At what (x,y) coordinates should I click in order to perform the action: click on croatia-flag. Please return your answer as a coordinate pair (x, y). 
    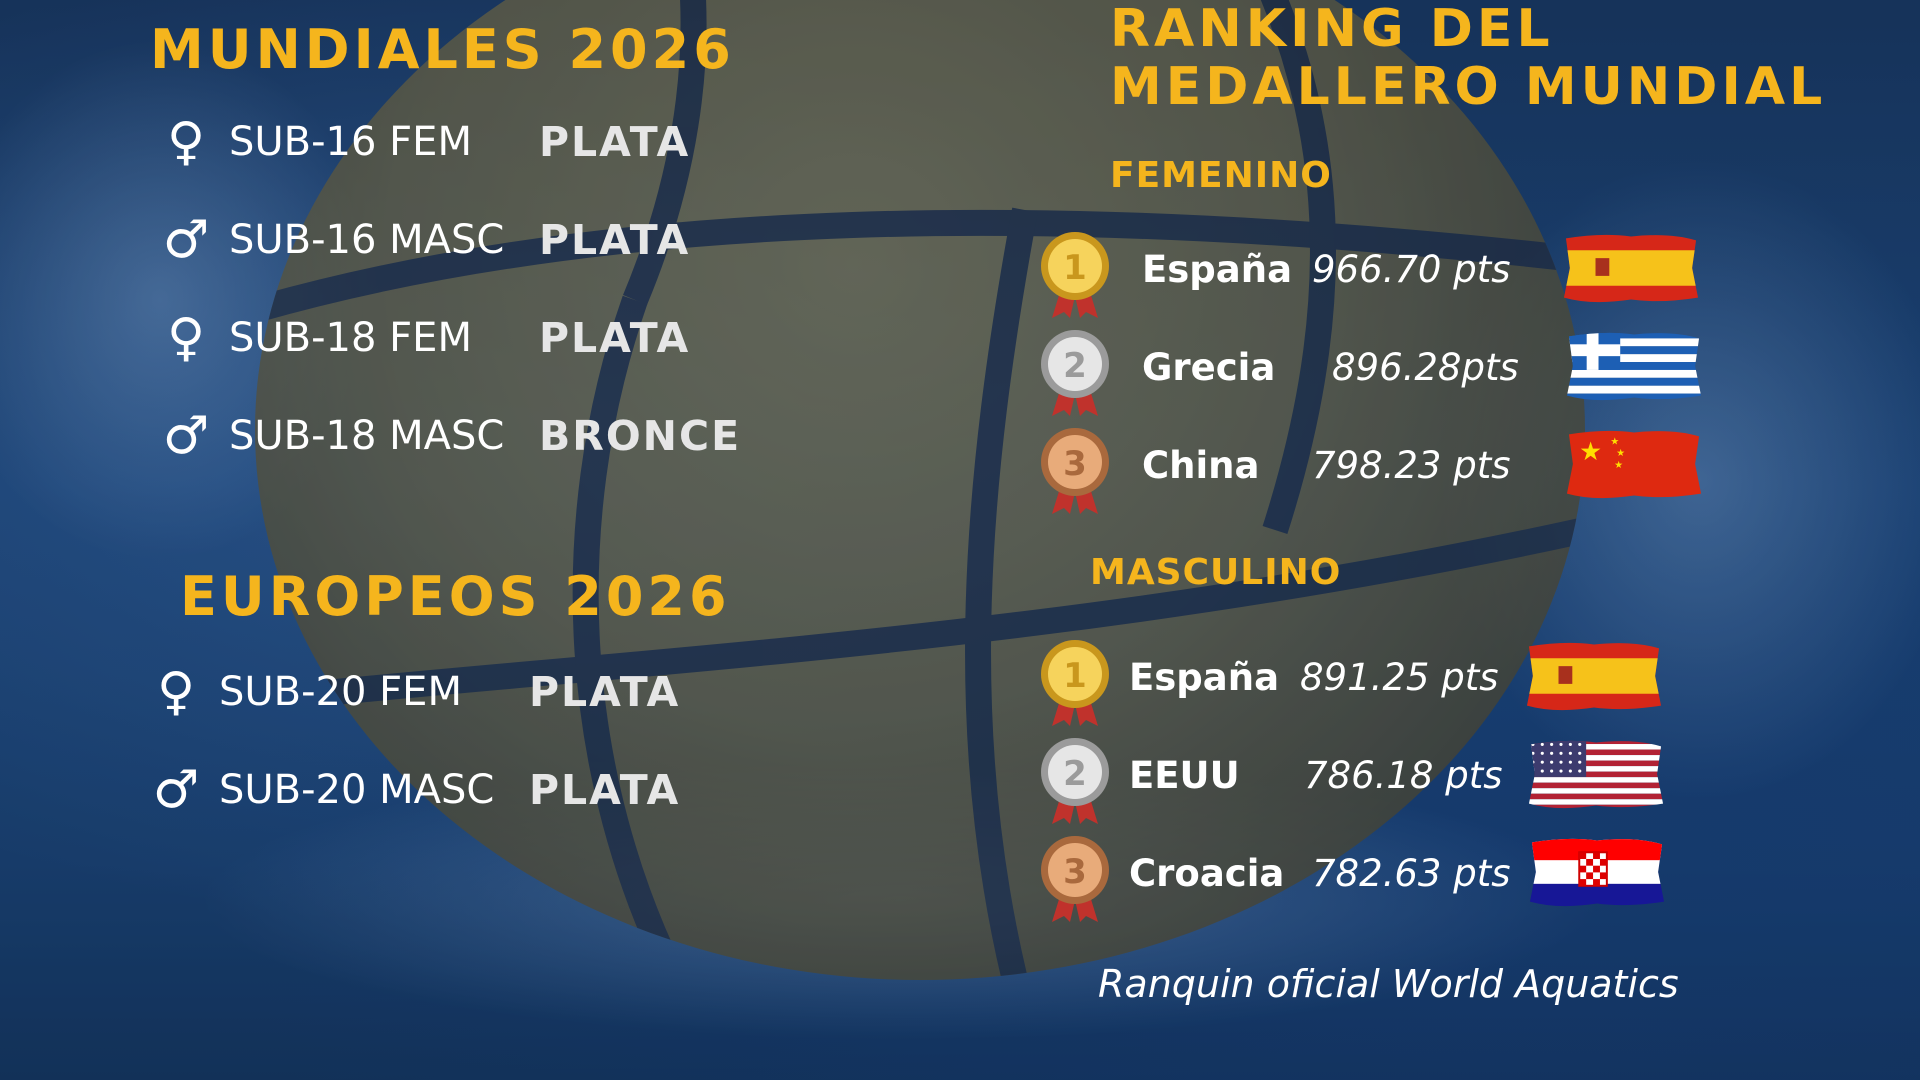
    Looking at the image, I should click on (1597, 872).